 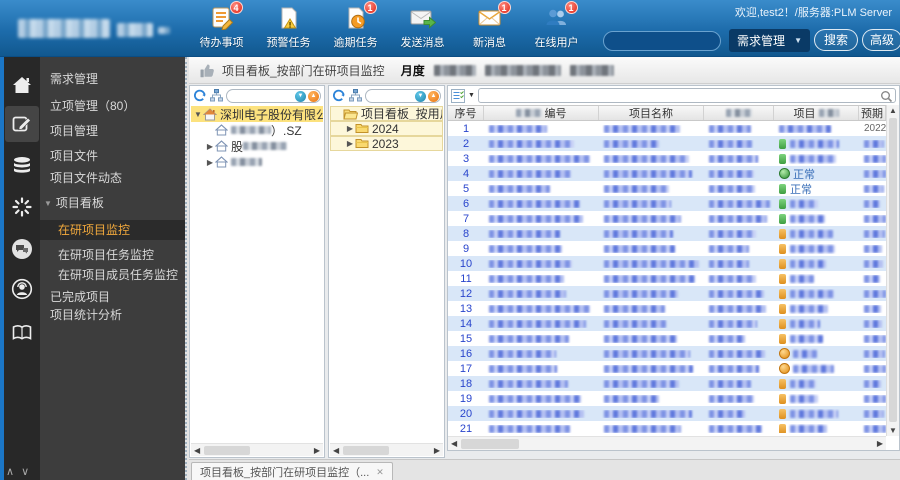 I want to click on tab-project-board-monitor: 项目看板_按部门在研项目监控（... ✕, so click(x=292, y=471).